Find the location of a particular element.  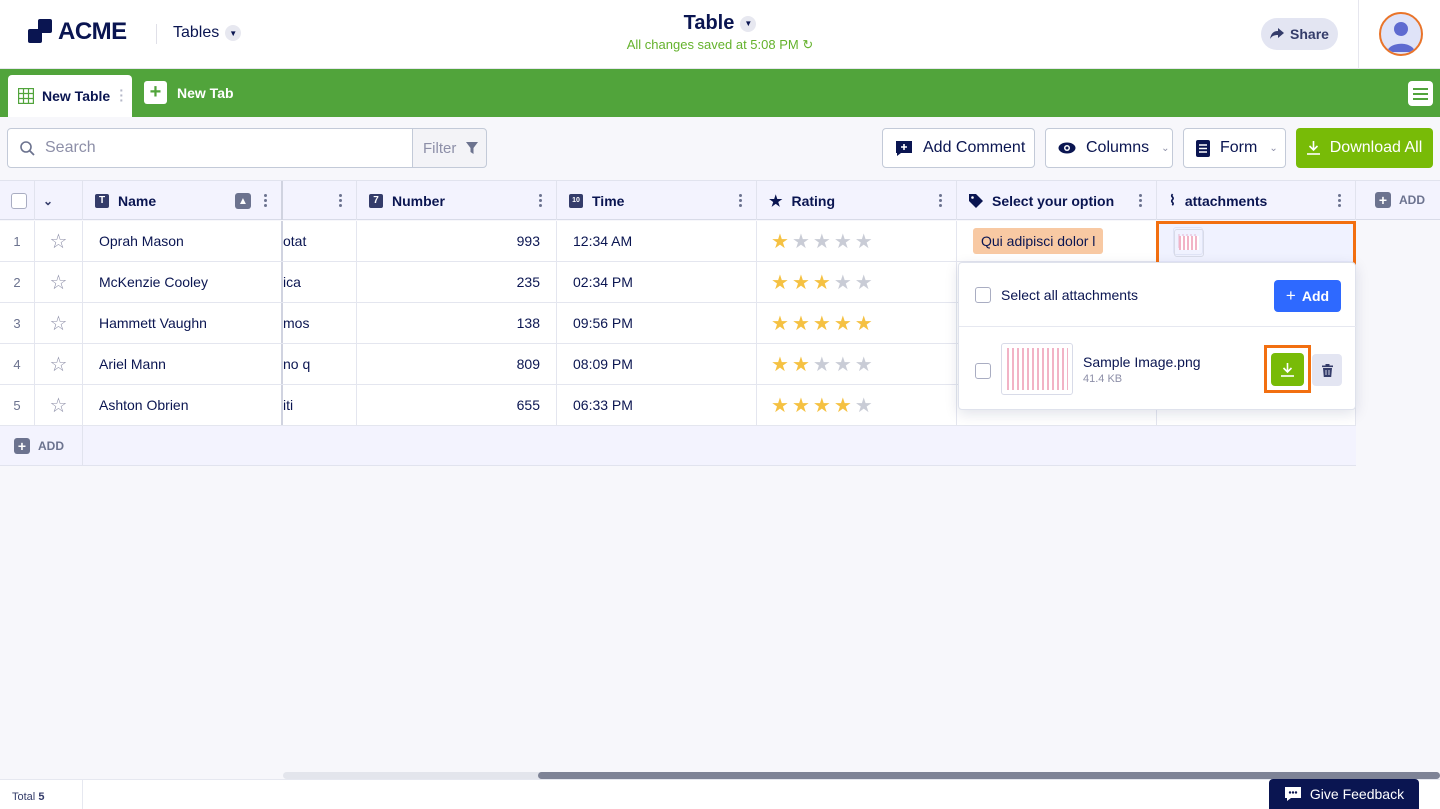

name-cell: Ariel Mann is located at coordinates (183, 364).